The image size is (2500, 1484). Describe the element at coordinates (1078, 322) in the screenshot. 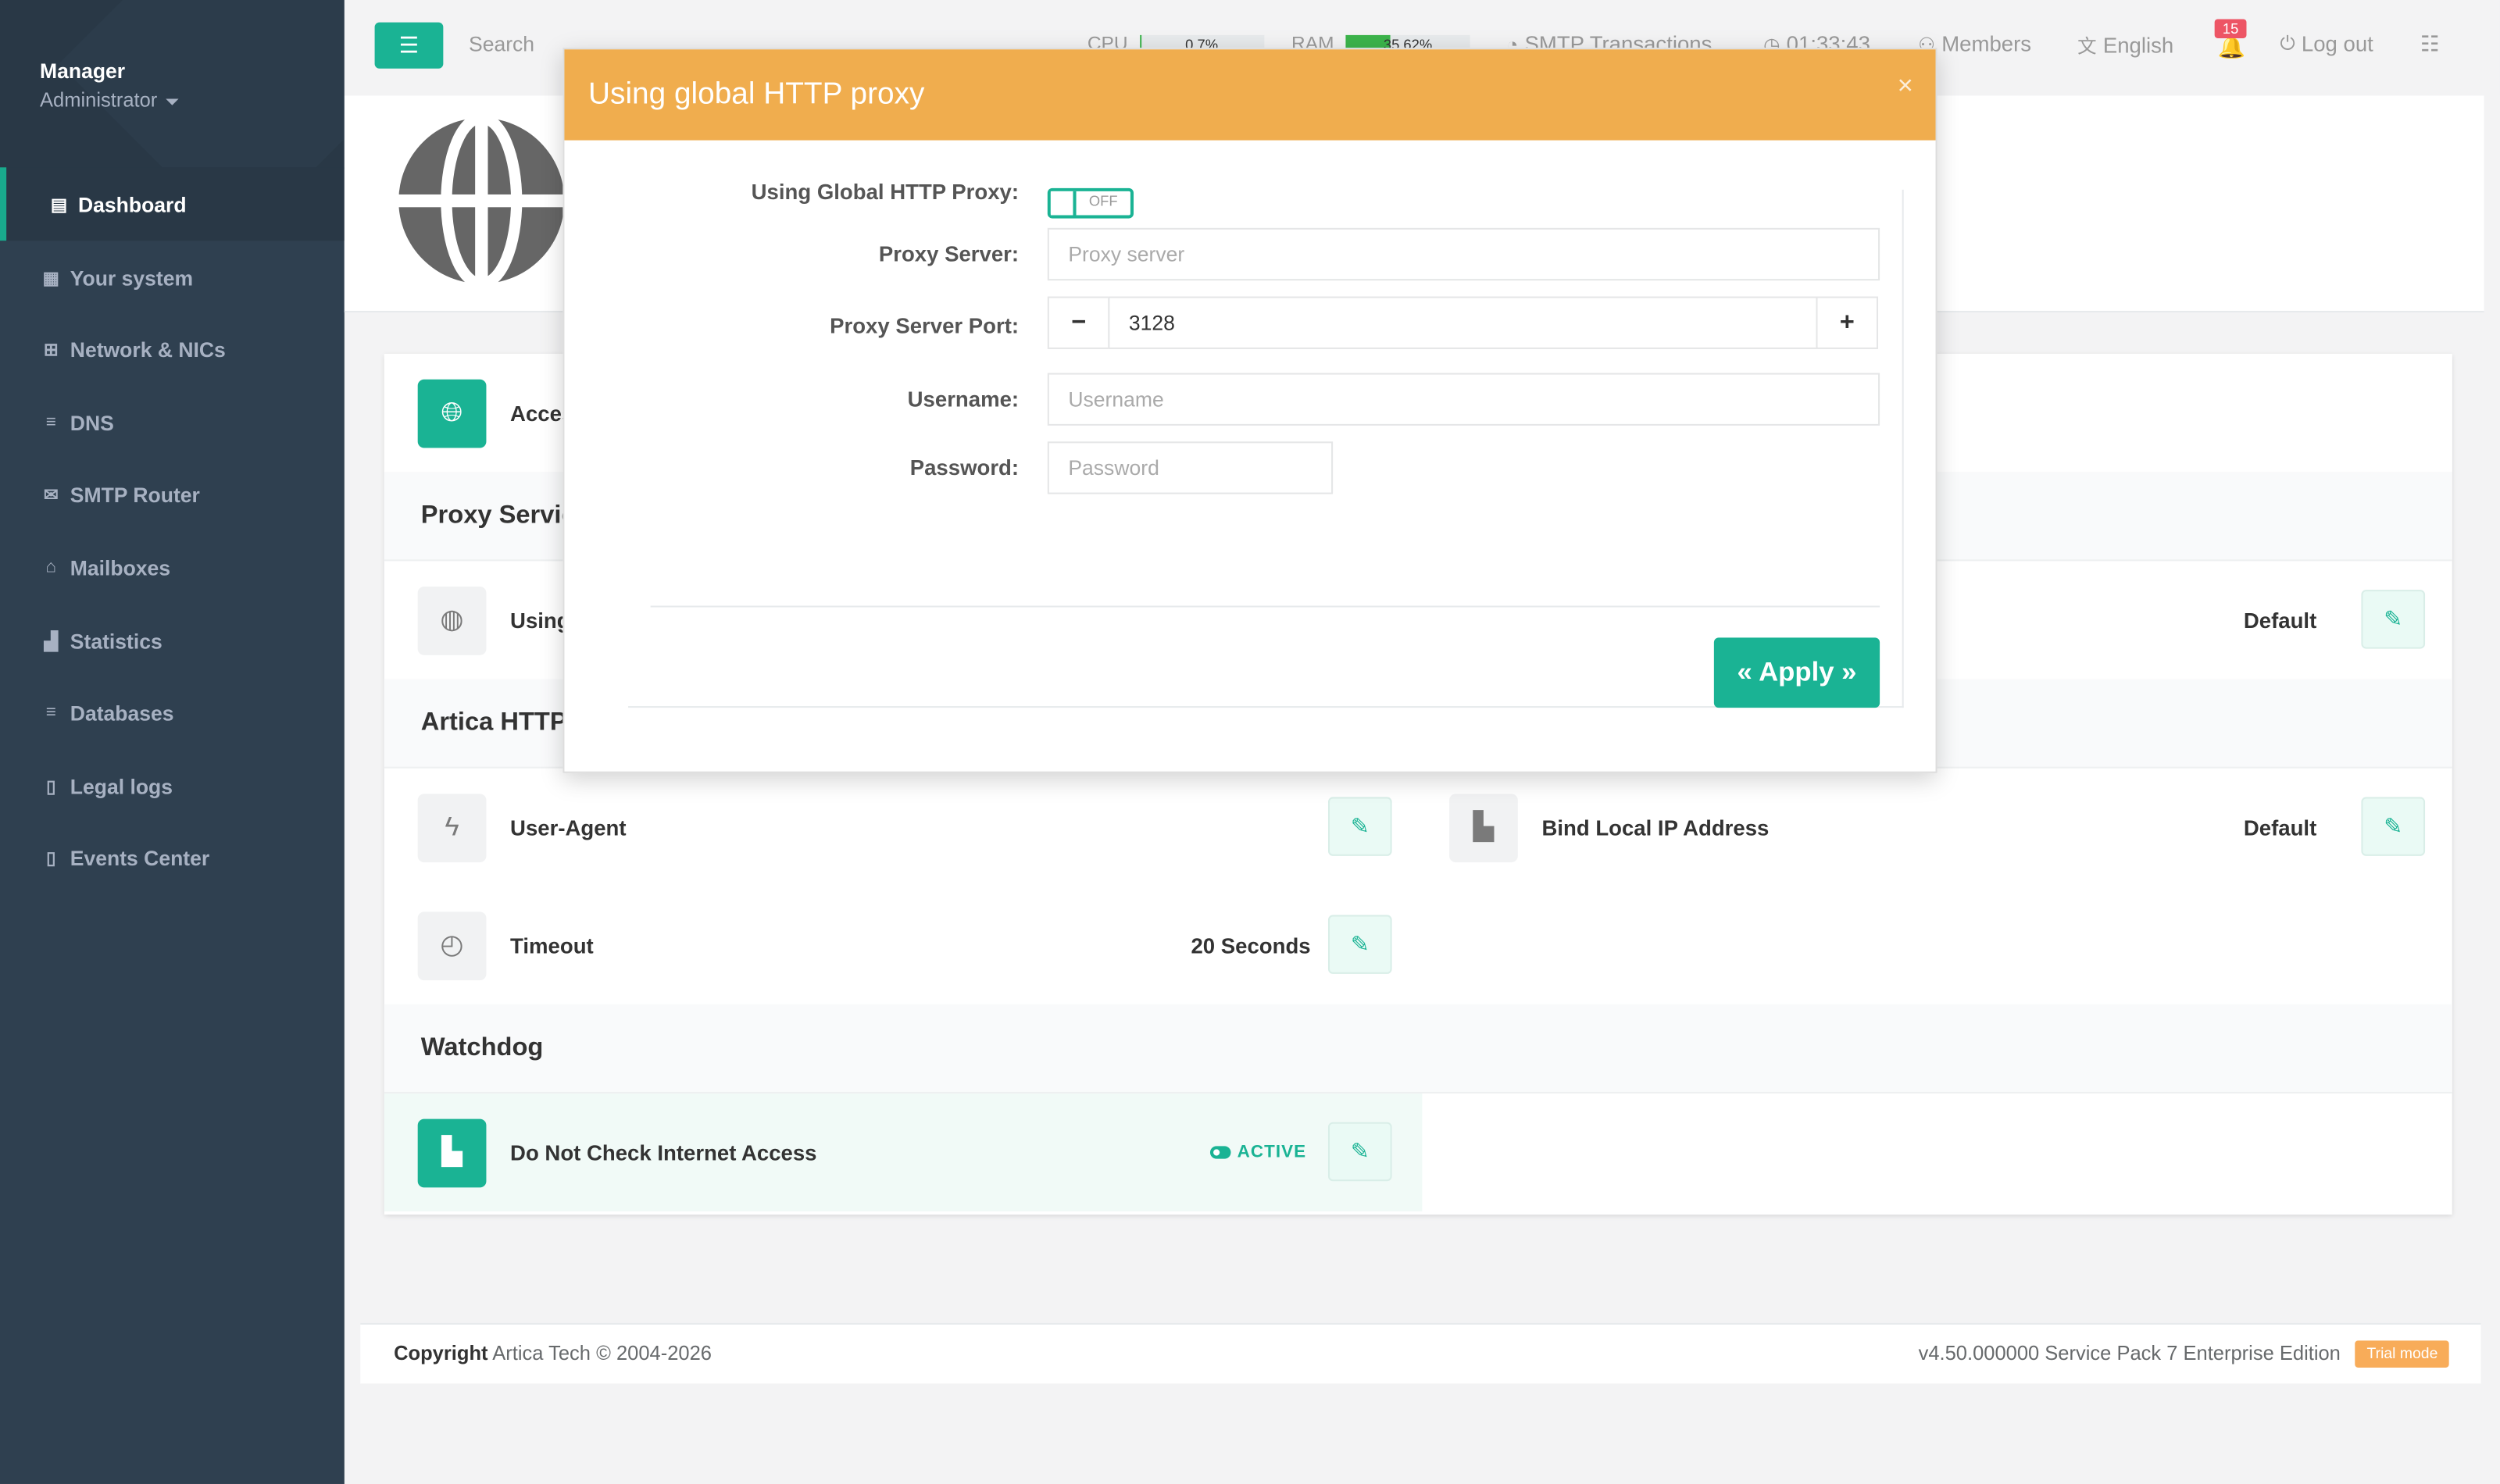

I see `decrement-button: −` at that location.